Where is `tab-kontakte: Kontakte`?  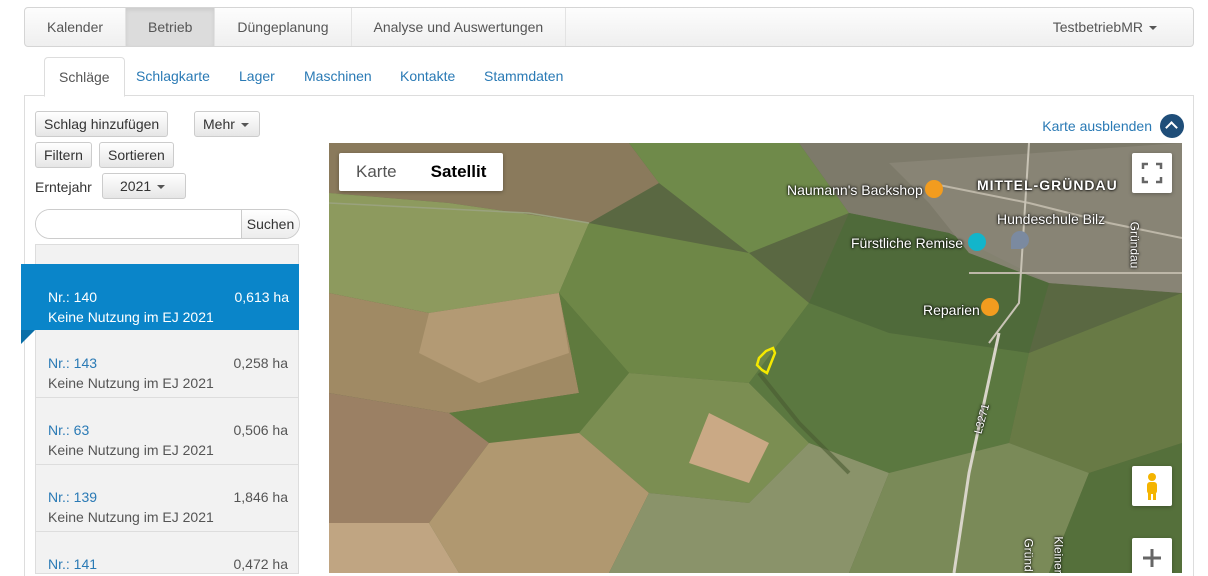
tab-kontakte: Kontakte is located at coordinates (427, 76).